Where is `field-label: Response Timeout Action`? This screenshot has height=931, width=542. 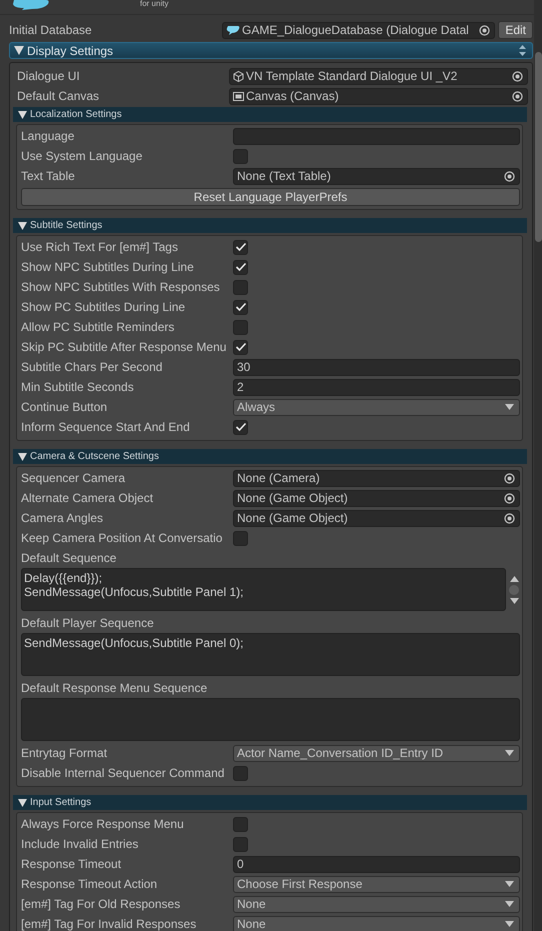
field-label: Response Timeout Action is located at coordinates (89, 884).